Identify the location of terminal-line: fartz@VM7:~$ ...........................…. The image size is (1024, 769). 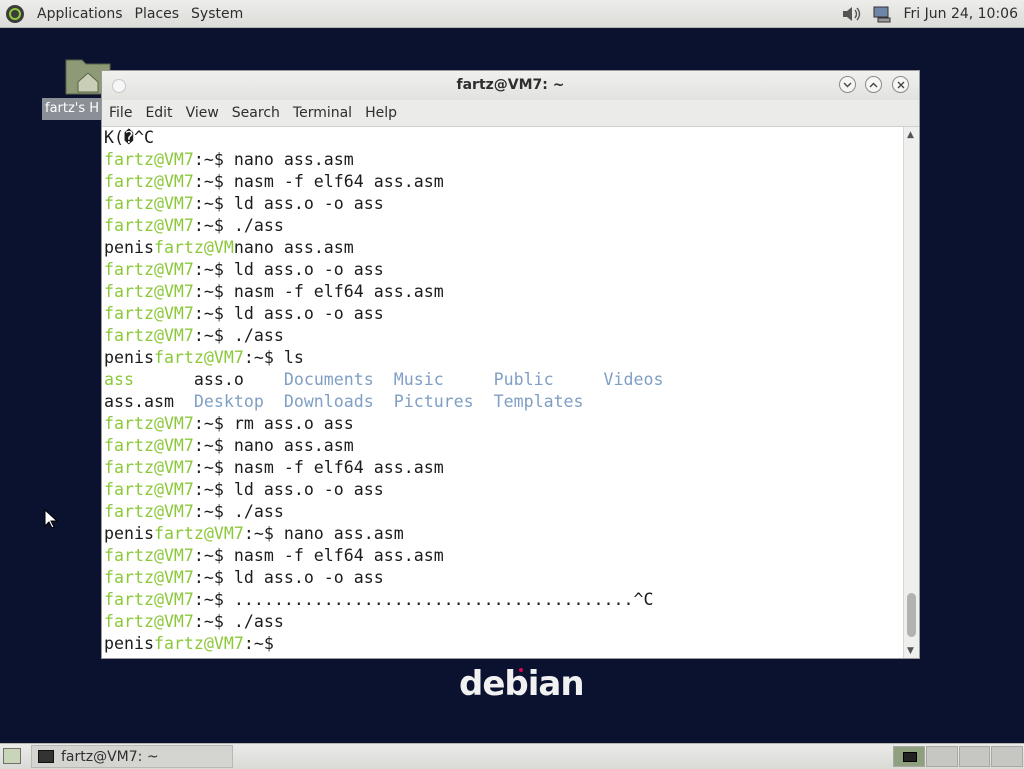
(504, 600).